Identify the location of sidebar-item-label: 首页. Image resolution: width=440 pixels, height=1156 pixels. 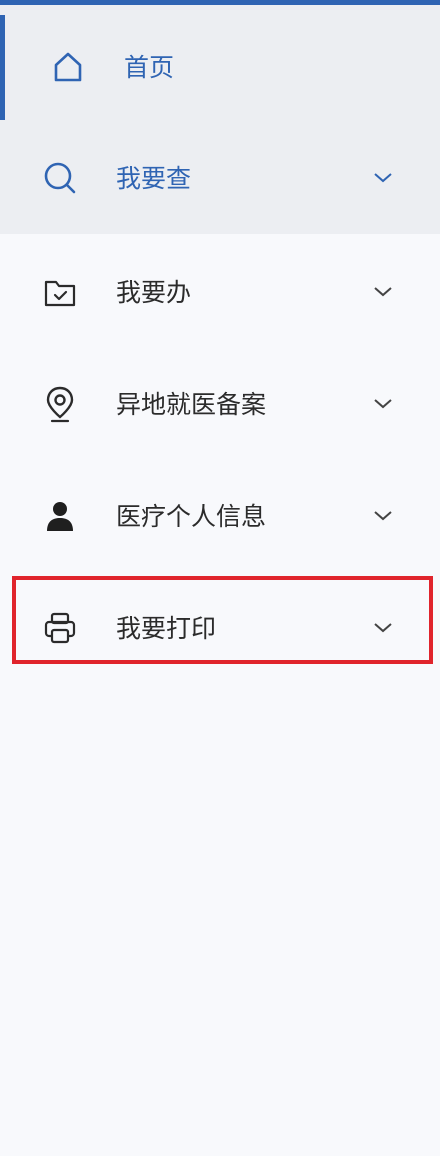
(149, 67).